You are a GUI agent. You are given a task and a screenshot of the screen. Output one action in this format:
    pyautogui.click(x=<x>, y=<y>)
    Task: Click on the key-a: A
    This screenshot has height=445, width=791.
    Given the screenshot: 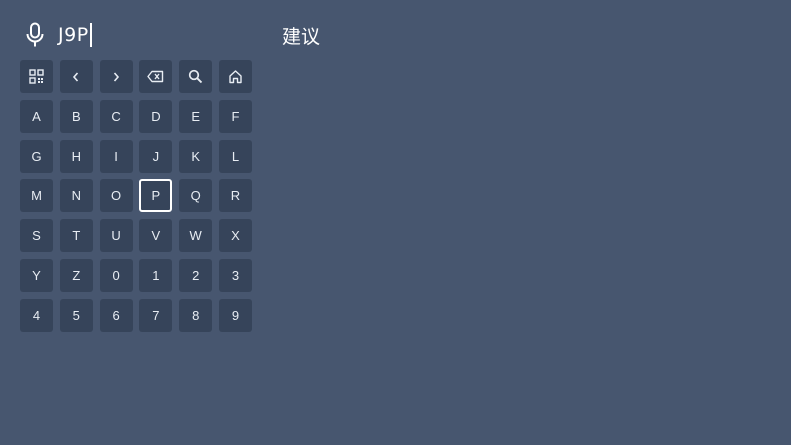 What is the action you would take?
    pyautogui.click(x=36, y=116)
    